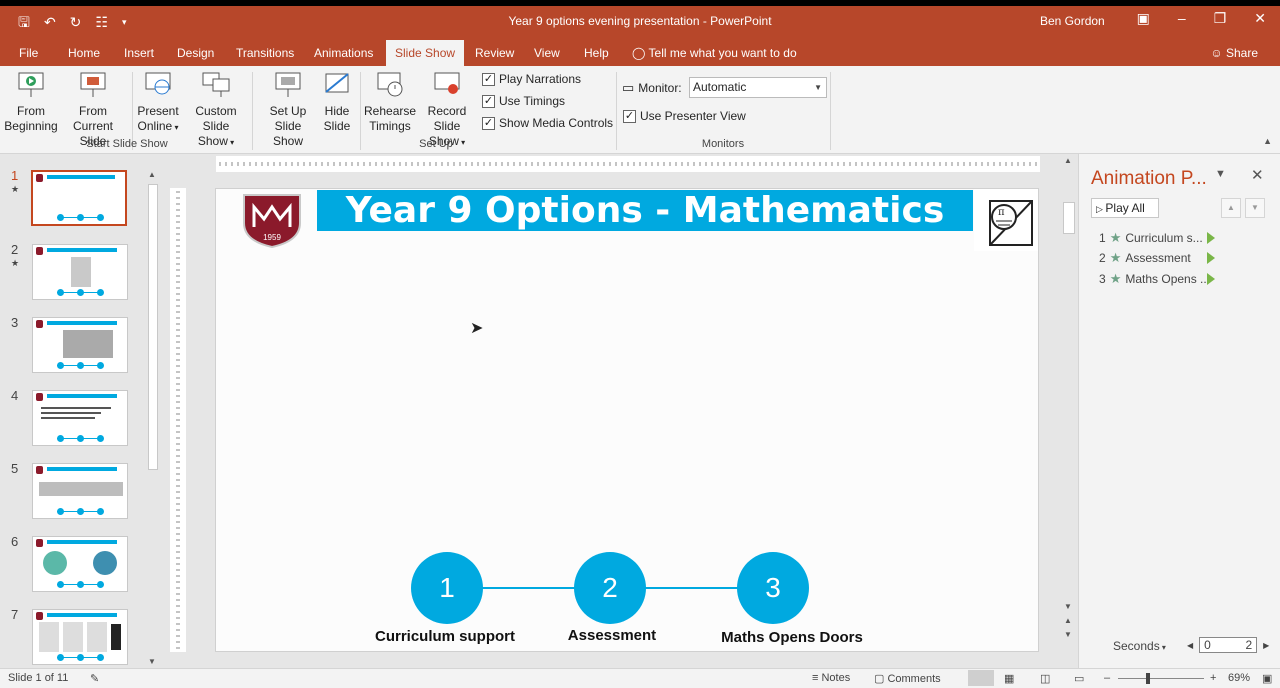 This screenshot has height=688, width=1280. Describe the element at coordinates (981, 678) in the screenshot. I see `normal-view-button` at that location.